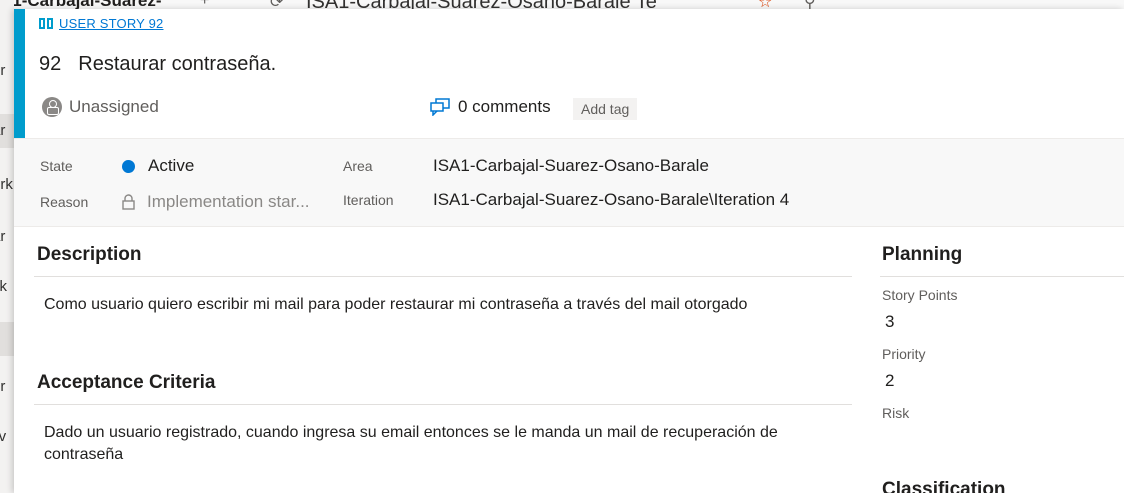 The image size is (1124, 493). Describe the element at coordinates (3, 436) in the screenshot. I see `background-fragment: liv` at that location.